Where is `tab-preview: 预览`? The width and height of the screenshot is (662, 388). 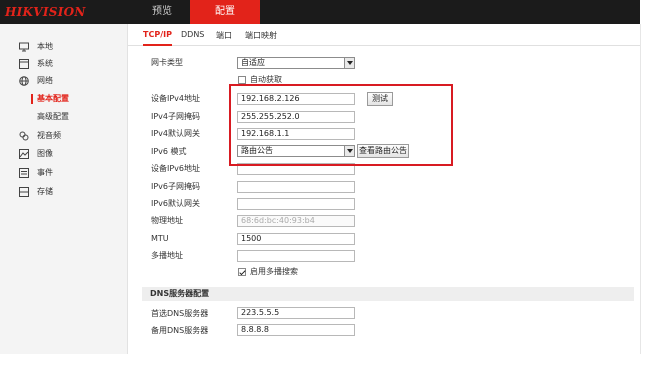
tab-preview: 预览 is located at coordinates (162, 12).